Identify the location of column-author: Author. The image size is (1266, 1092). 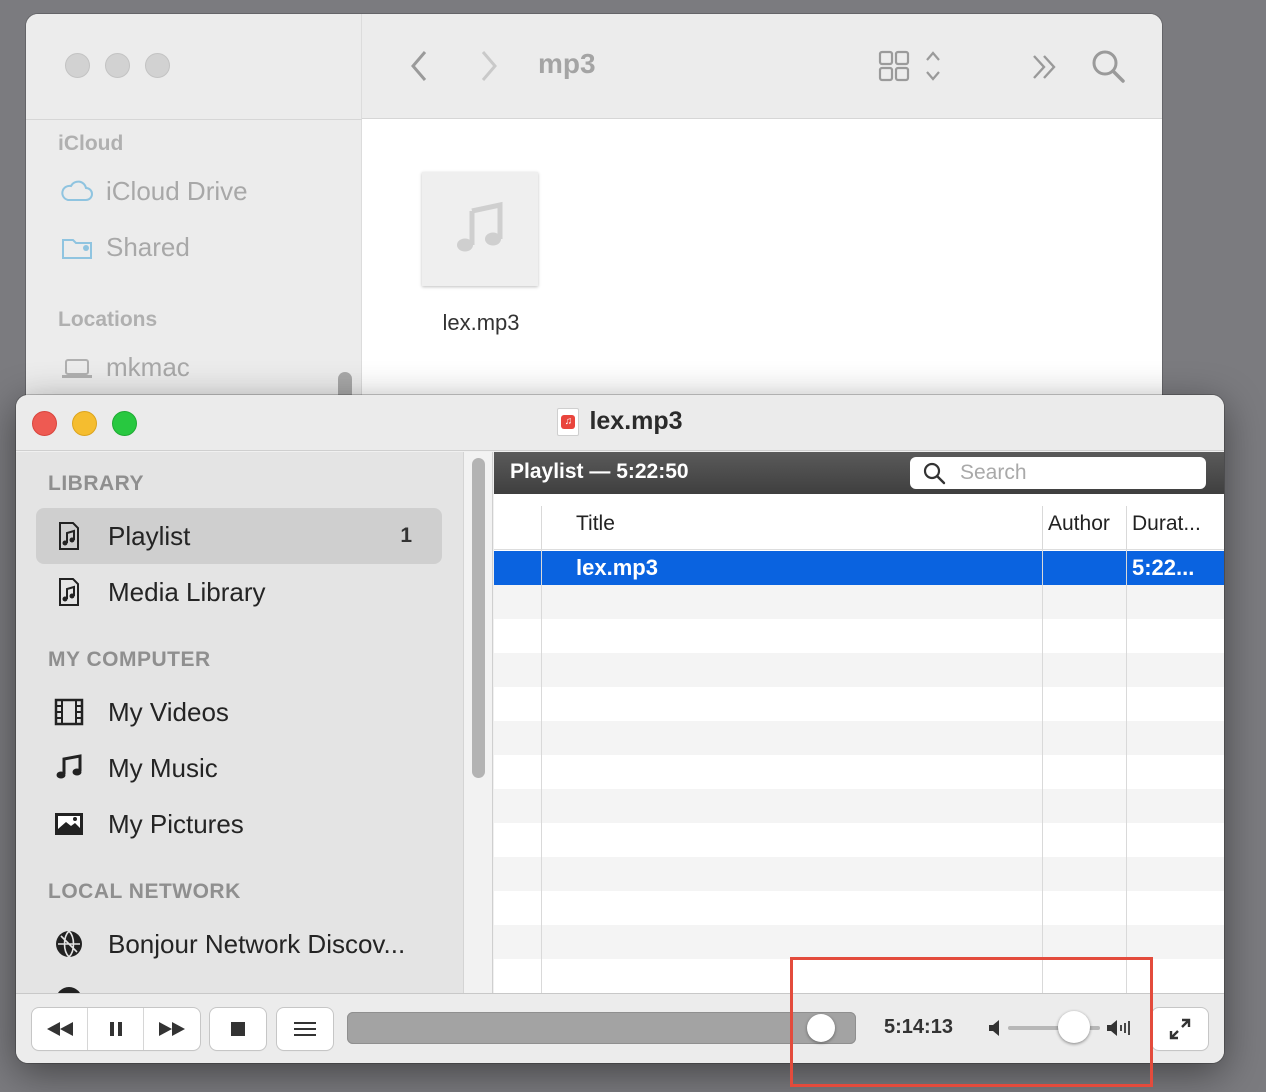
(1079, 524).